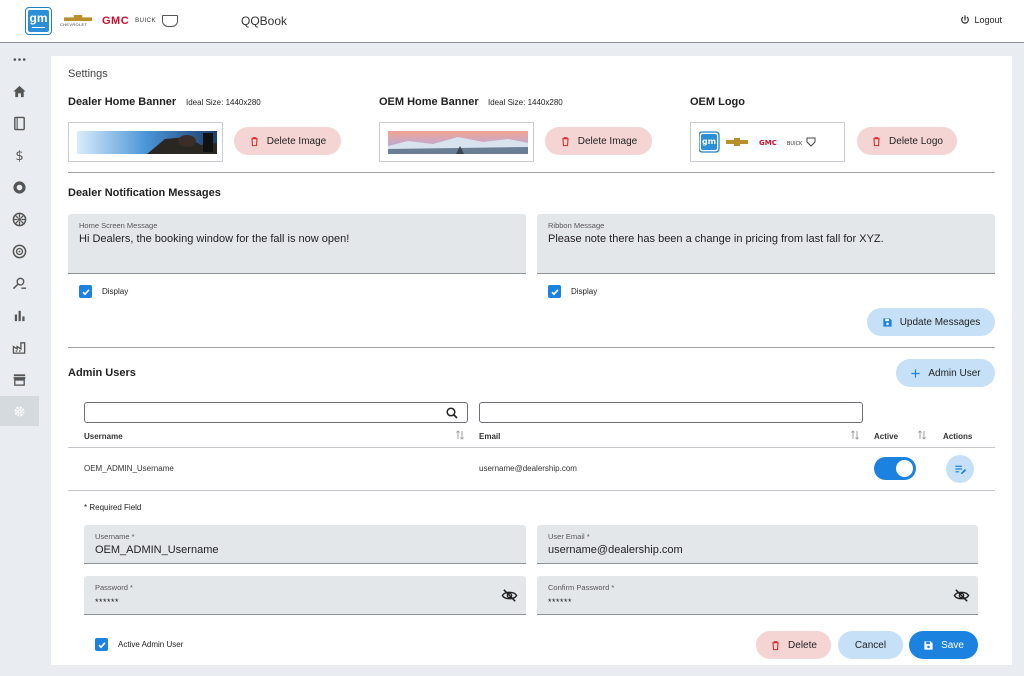  What do you see at coordinates (129, 468) in the screenshot?
I see `row-username: OEM_ADMIN_Username` at bounding box center [129, 468].